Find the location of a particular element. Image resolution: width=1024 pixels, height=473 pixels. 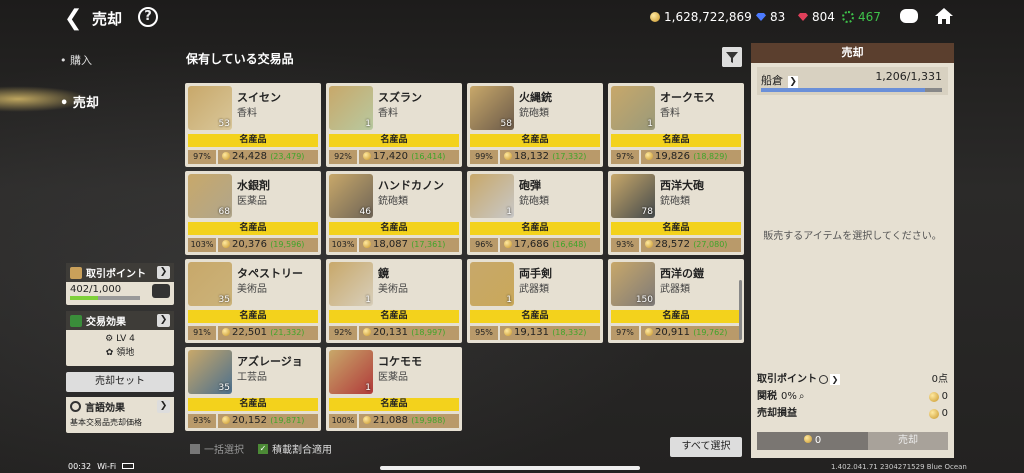

sell-set-button: 売却セット is located at coordinates (120, 382).